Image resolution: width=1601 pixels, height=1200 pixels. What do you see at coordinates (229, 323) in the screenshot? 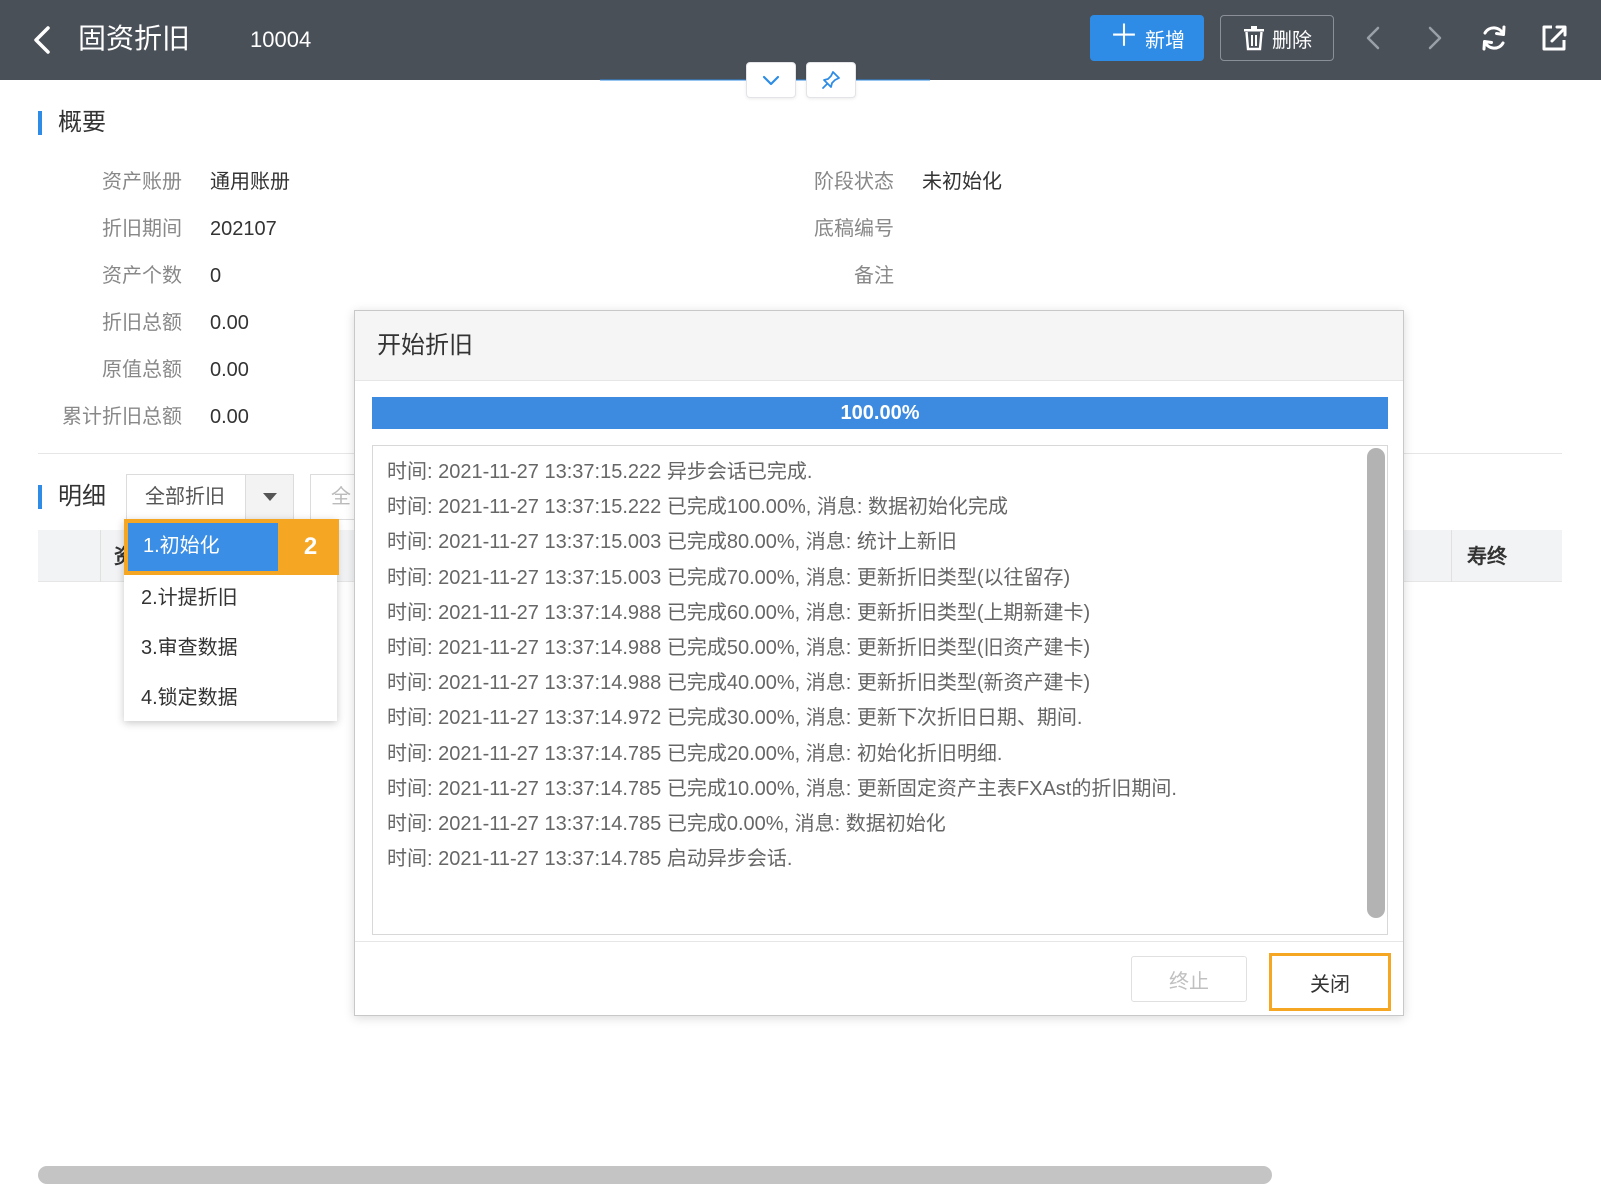
I see `total-depreciation-value: 0.00` at bounding box center [229, 323].